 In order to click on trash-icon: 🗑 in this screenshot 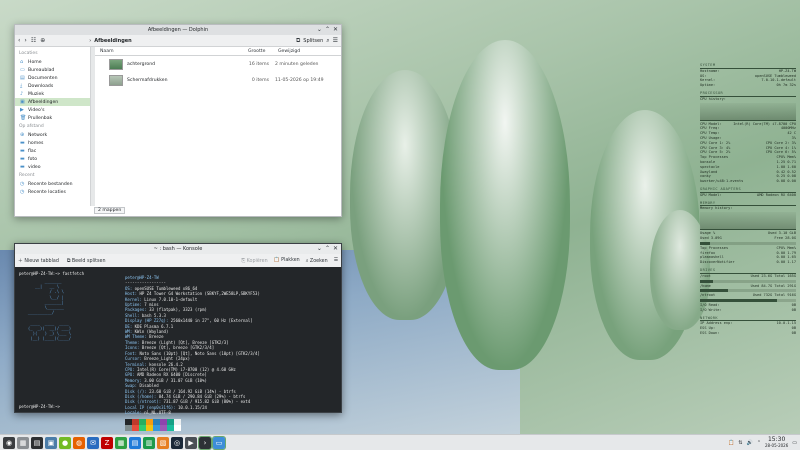, I will do `click(23, 117)`.